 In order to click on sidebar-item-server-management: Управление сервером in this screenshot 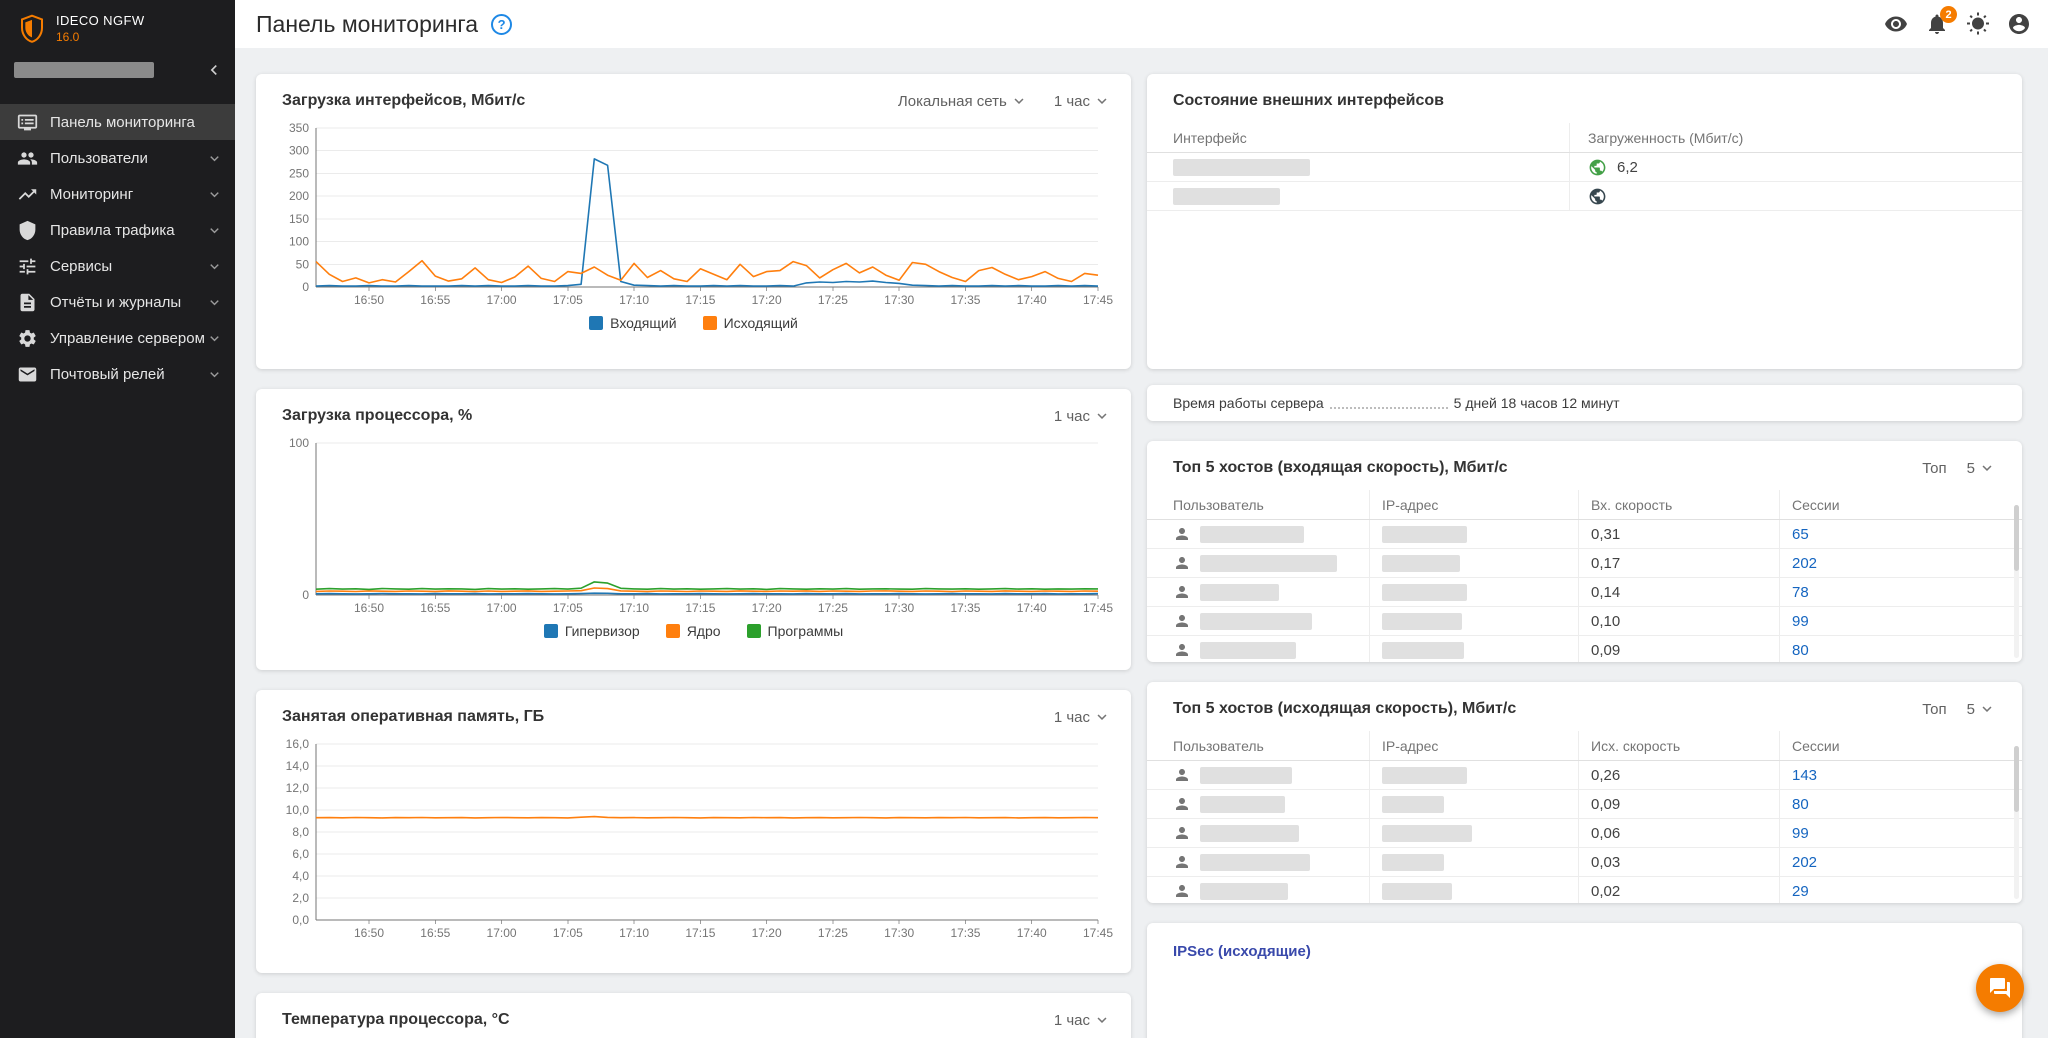, I will do `click(117, 338)`.